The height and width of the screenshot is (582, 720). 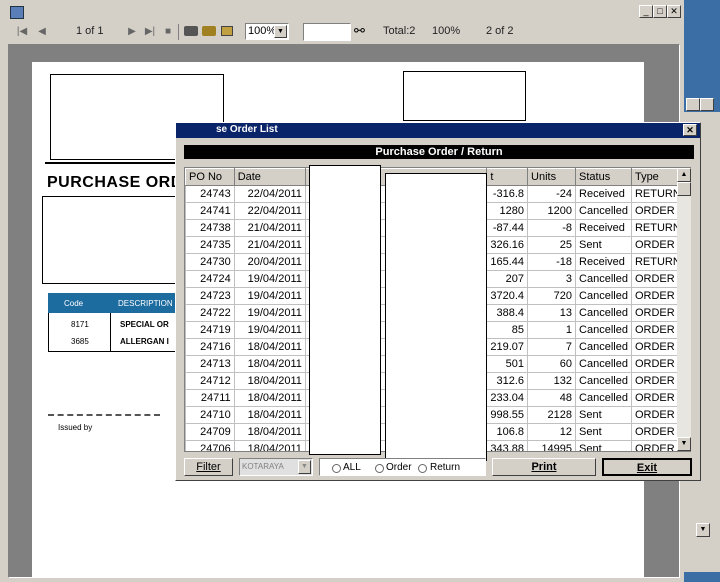 I want to click on col-status: Status, so click(x=603, y=177).